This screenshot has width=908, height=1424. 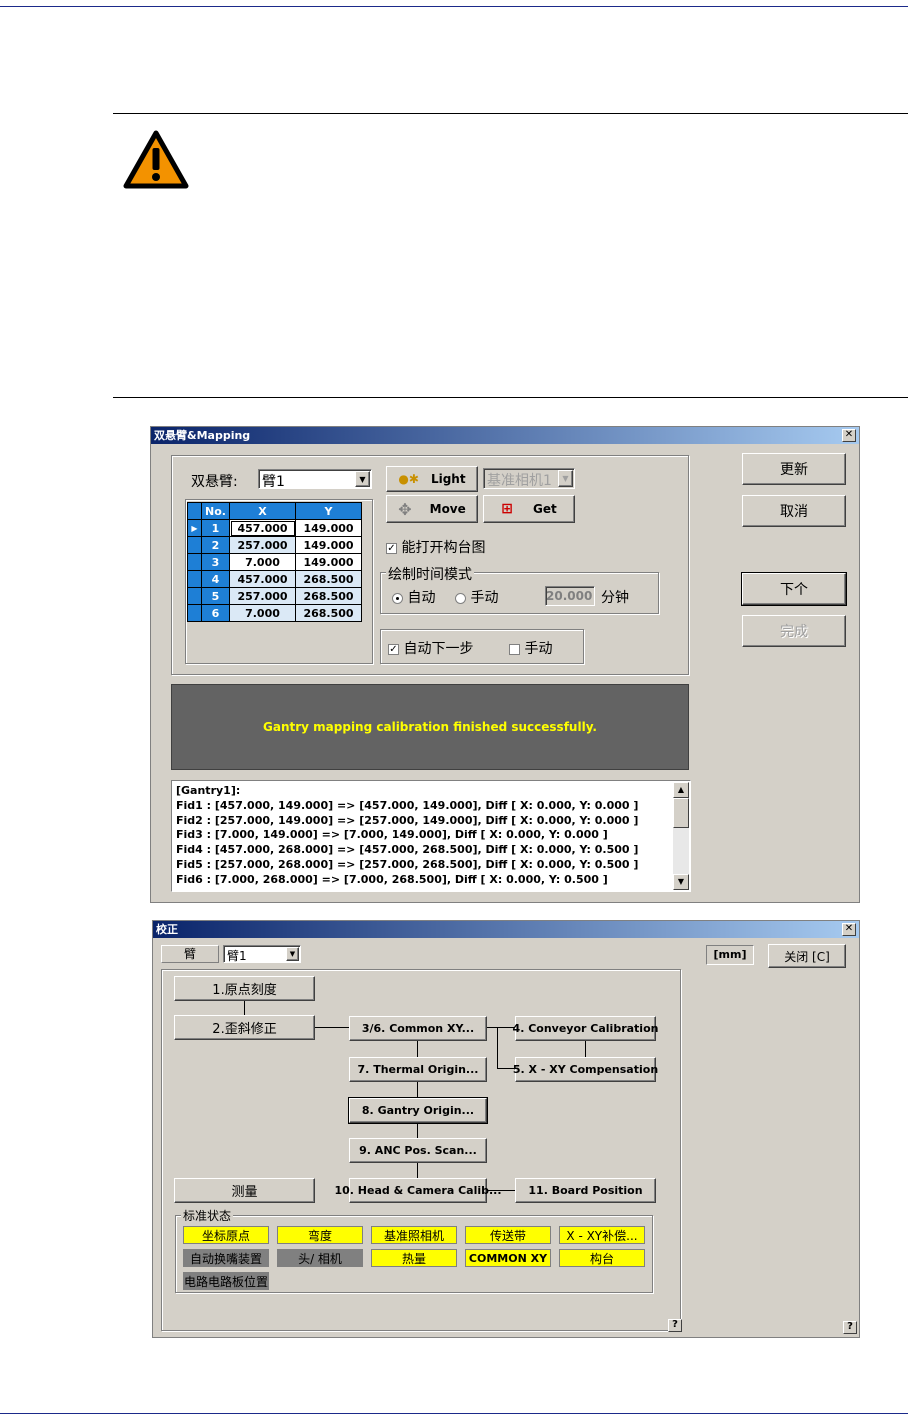 I want to click on step-skew-correction: 2.歪斜修正, so click(x=244, y=1027).